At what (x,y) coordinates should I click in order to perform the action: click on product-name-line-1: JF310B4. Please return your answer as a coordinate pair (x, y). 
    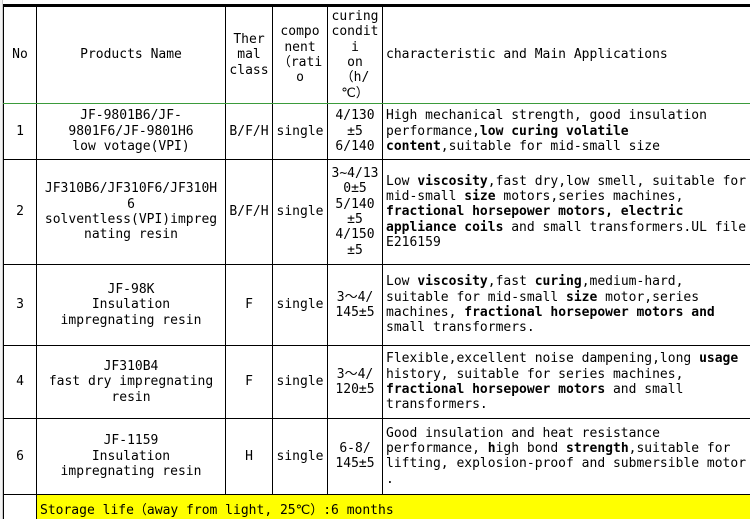
    Looking at the image, I should click on (131, 366).